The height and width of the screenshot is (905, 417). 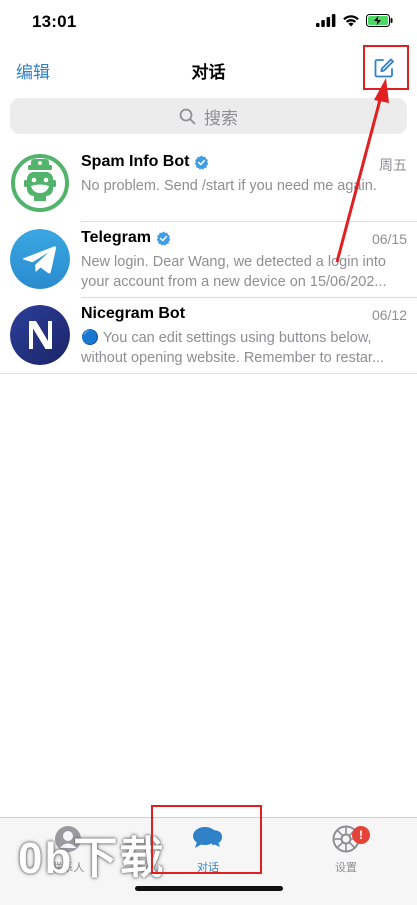 What do you see at coordinates (40, 259) in the screenshot?
I see `telegram-avatar` at bounding box center [40, 259].